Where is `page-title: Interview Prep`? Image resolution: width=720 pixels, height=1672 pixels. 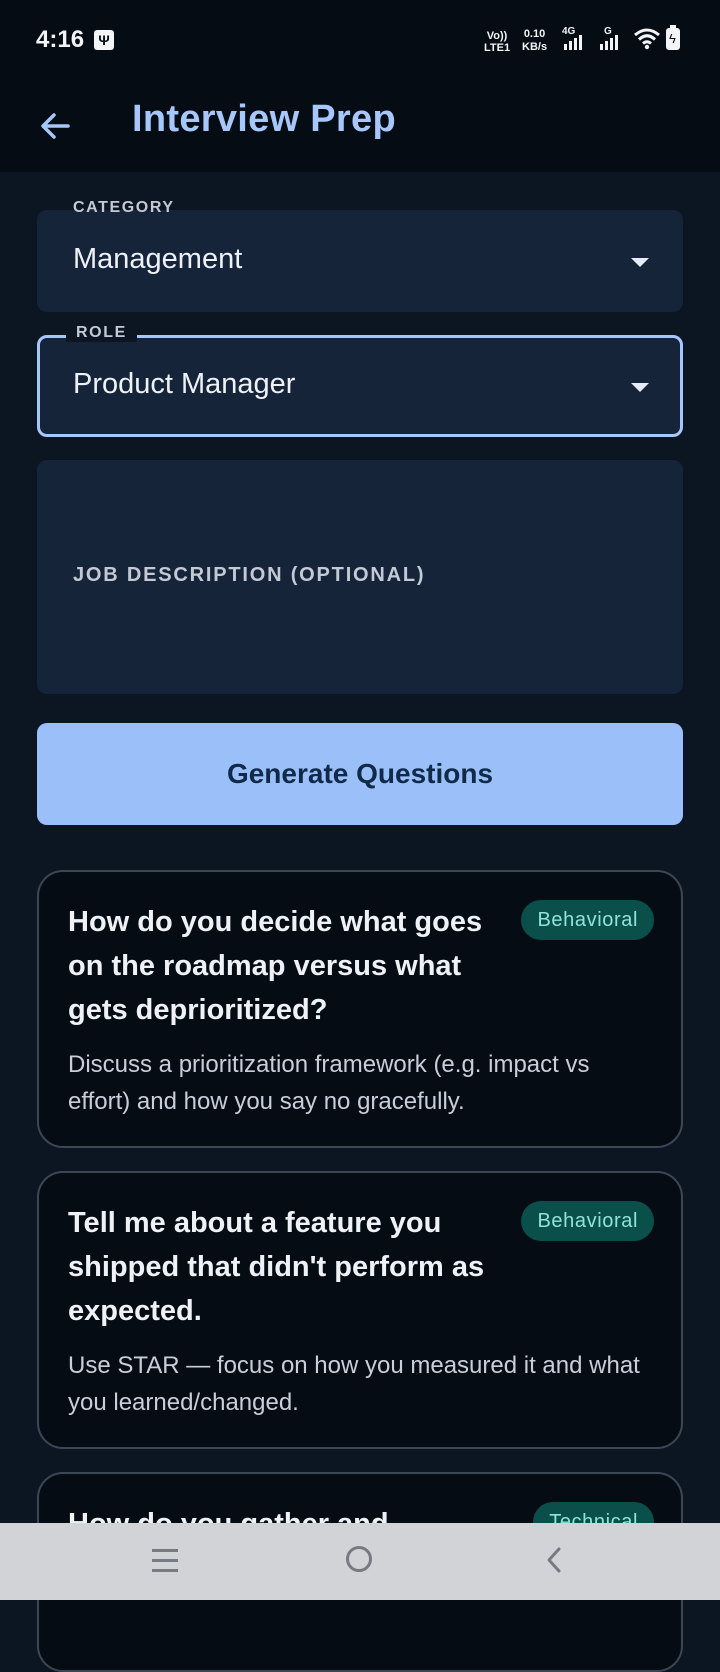 page-title: Interview Prep is located at coordinates (264, 119).